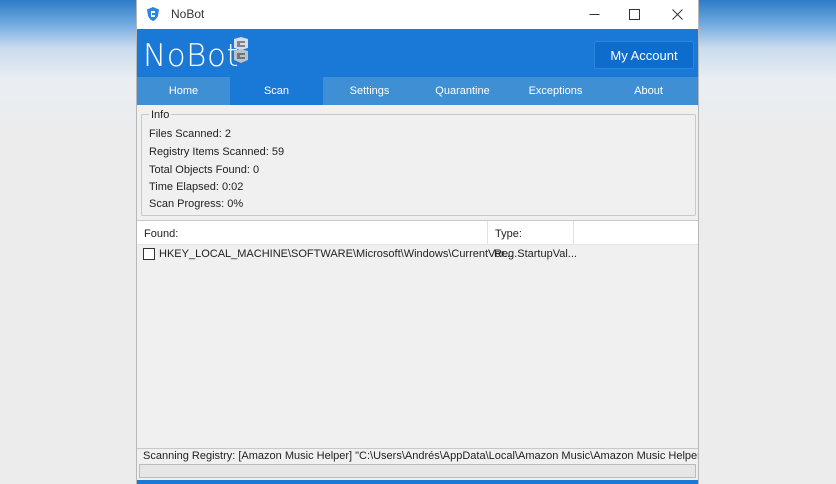 The width and height of the screenshot is (836, 484). I want to click on close-icon, so click(677, 14).